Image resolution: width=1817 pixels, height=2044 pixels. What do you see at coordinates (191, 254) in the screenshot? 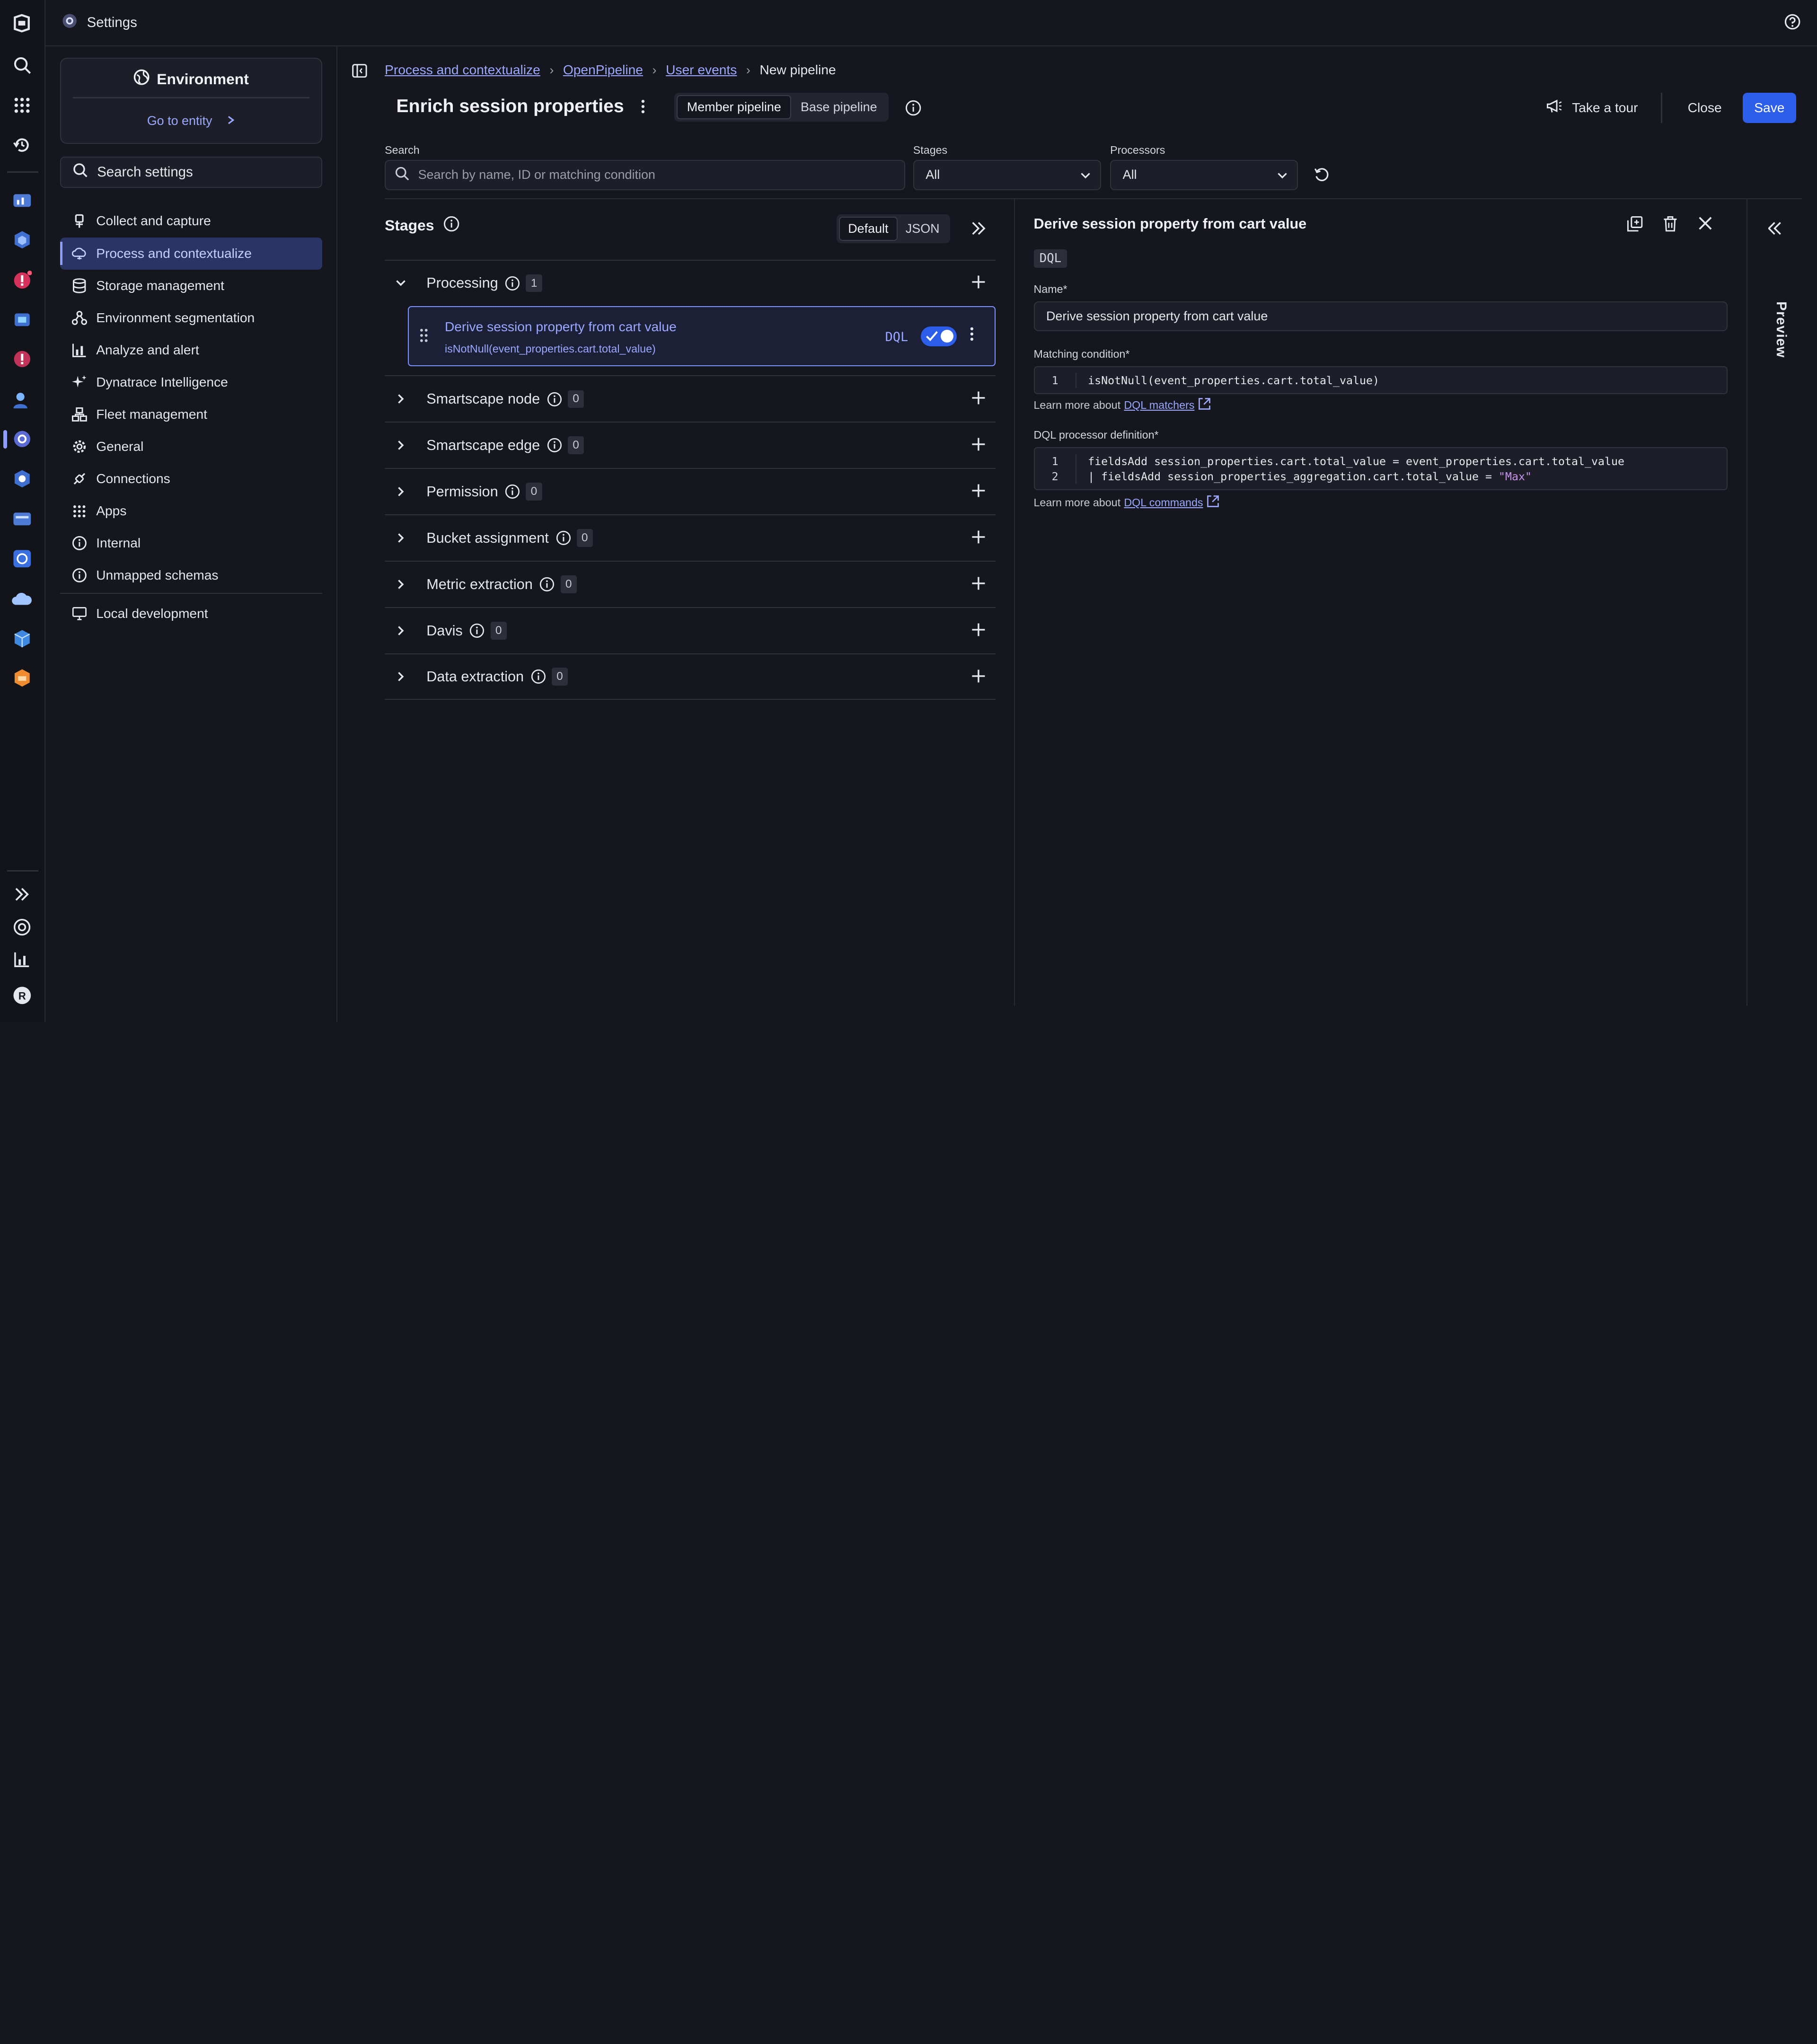
I see `nav-item-process-and-contextualize: Process and contextualize` at bounding box center [191, 254].